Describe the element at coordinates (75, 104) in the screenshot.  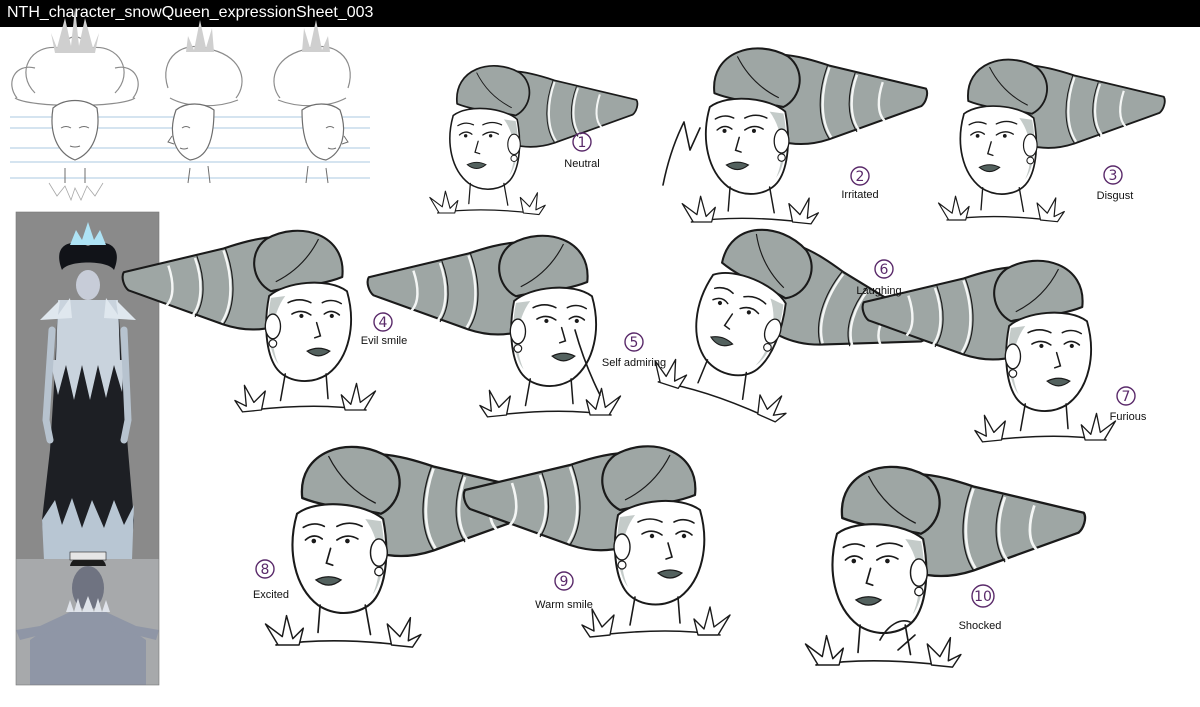
I see `turnaround-front-view` at that location.